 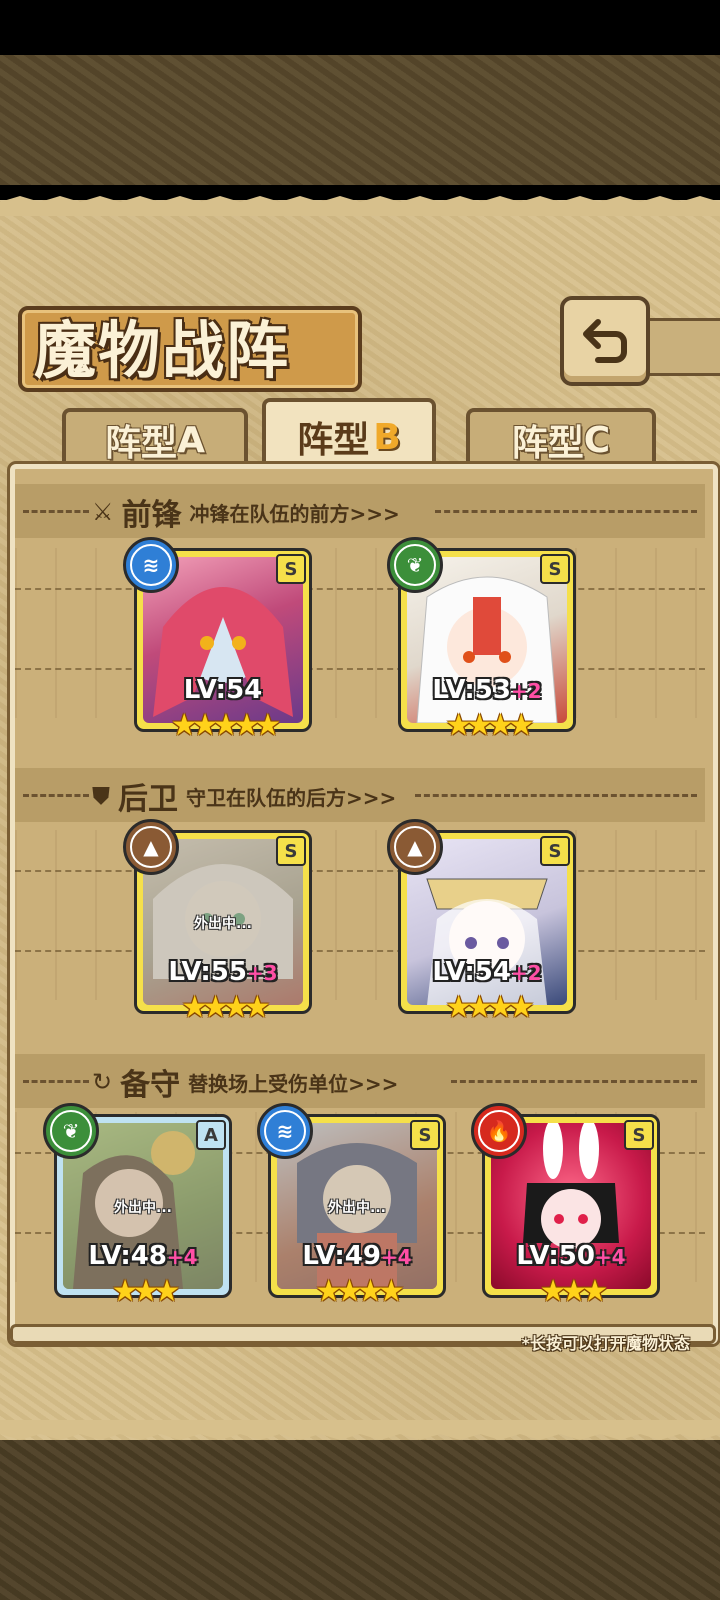 What do you see at coordinates (561, 438) in the screenshot?
I see `tab-formation-c: 阵型 C` at bounding box center [561, 438].